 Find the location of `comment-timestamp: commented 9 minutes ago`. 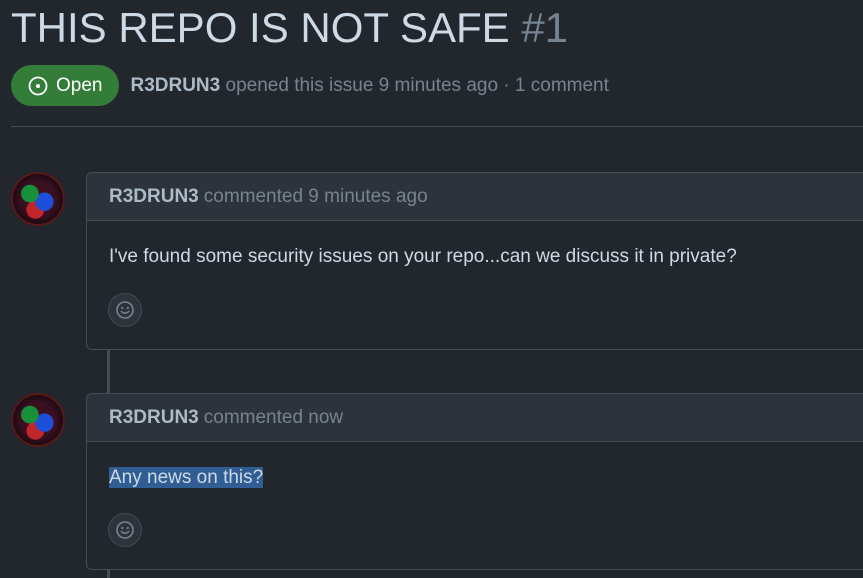

comment-timestamp: commented 9 minutes ago is located at coordinates (316, 197).